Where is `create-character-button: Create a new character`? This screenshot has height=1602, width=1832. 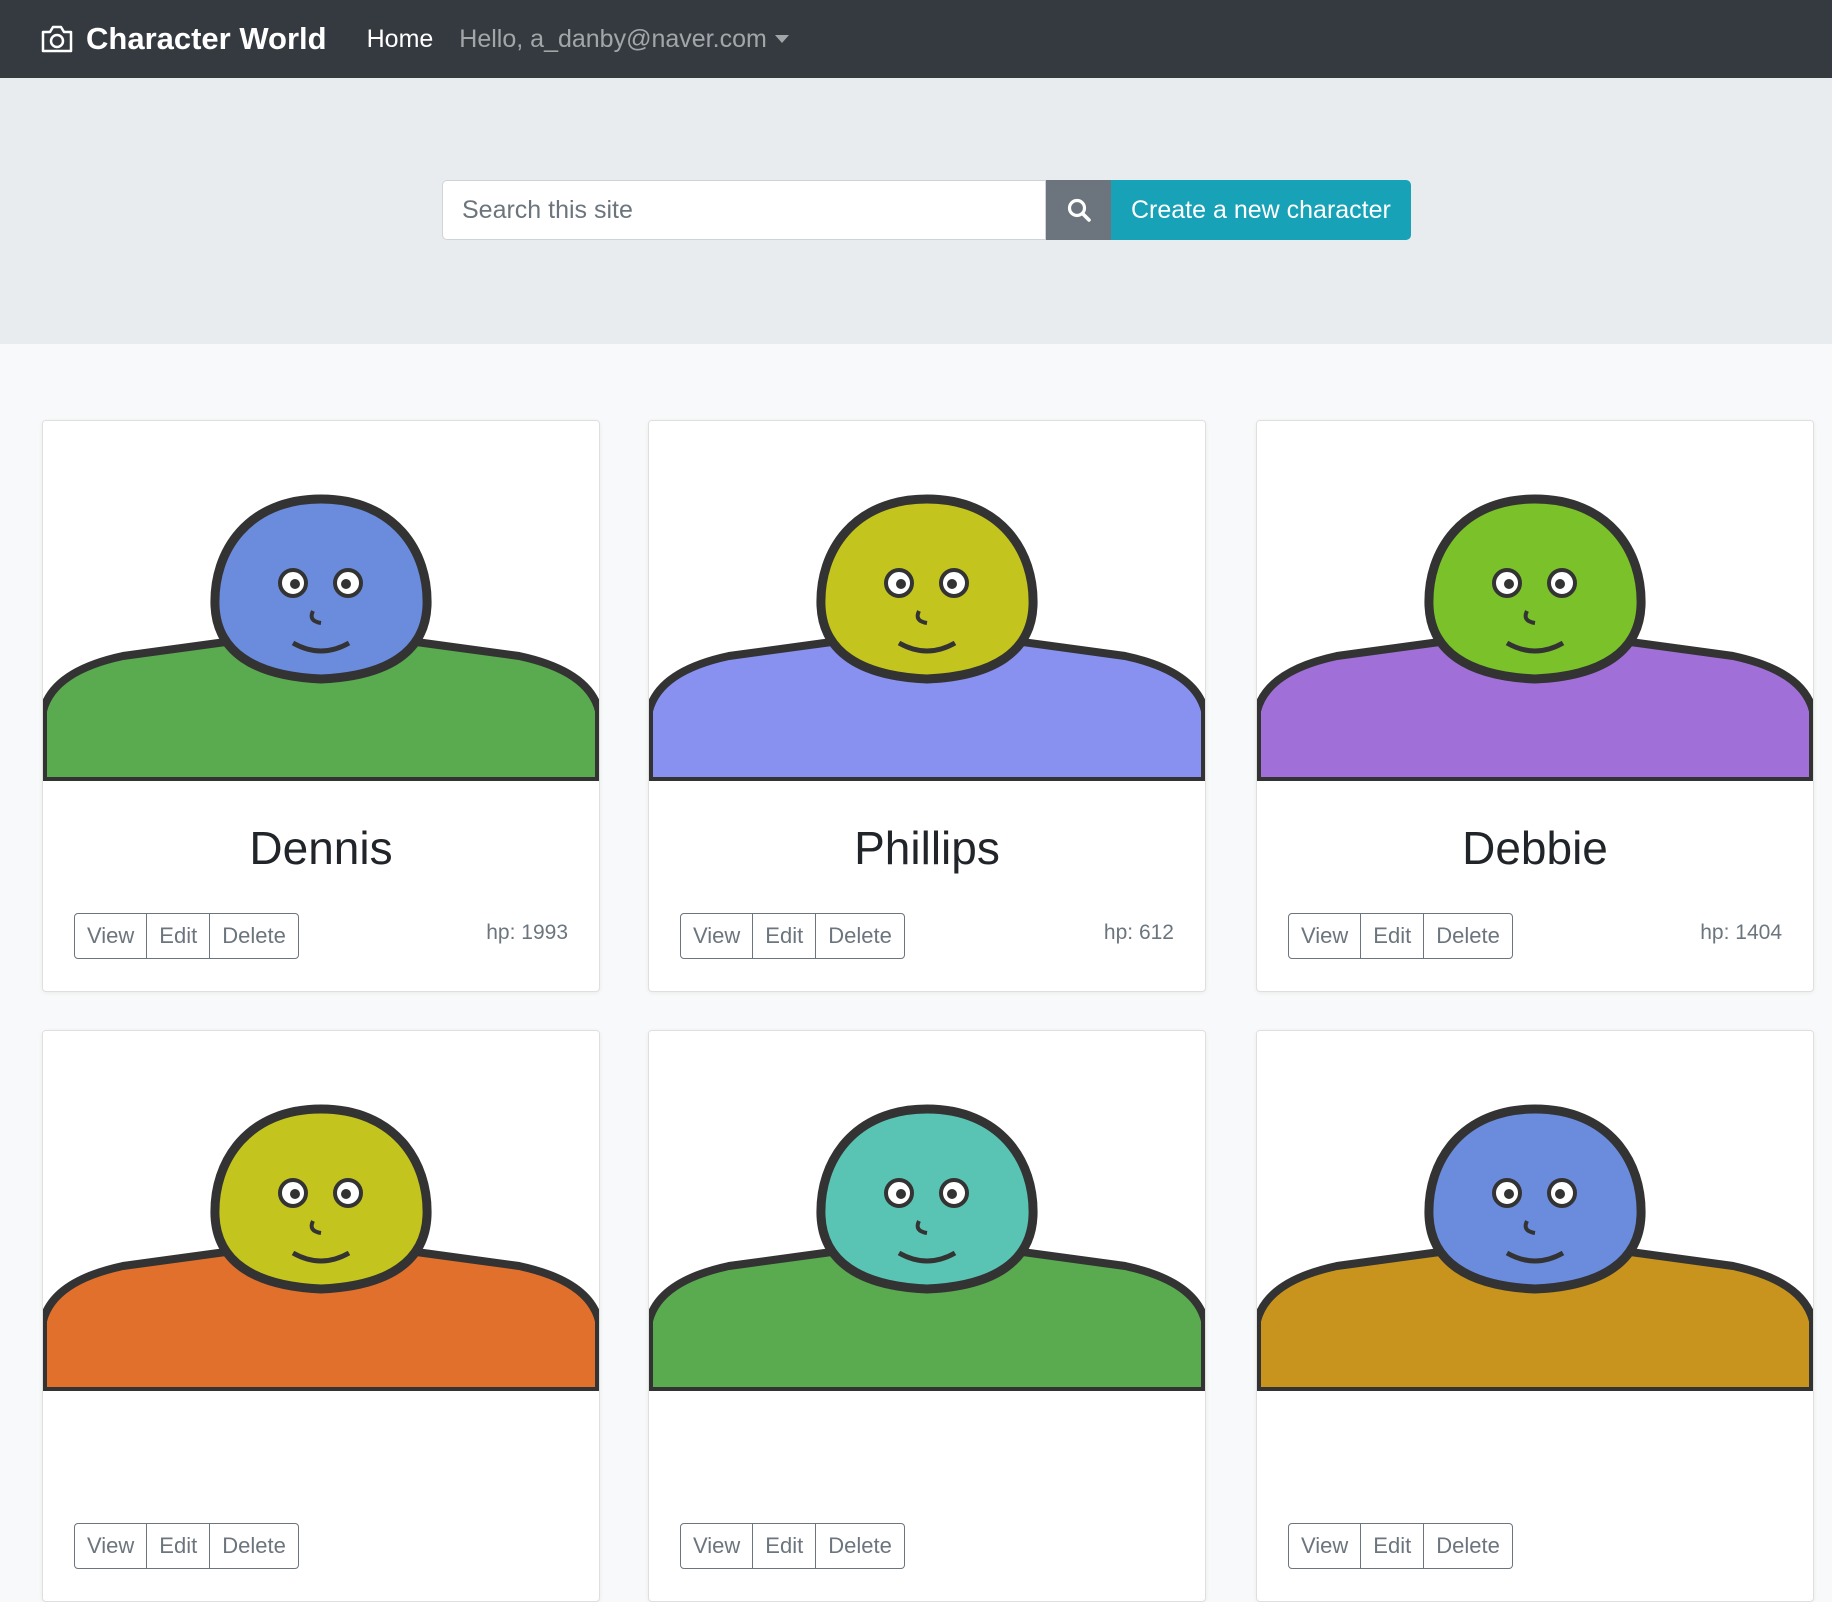
create-character-button: Create a new character is located at coordinates (1261, 210).